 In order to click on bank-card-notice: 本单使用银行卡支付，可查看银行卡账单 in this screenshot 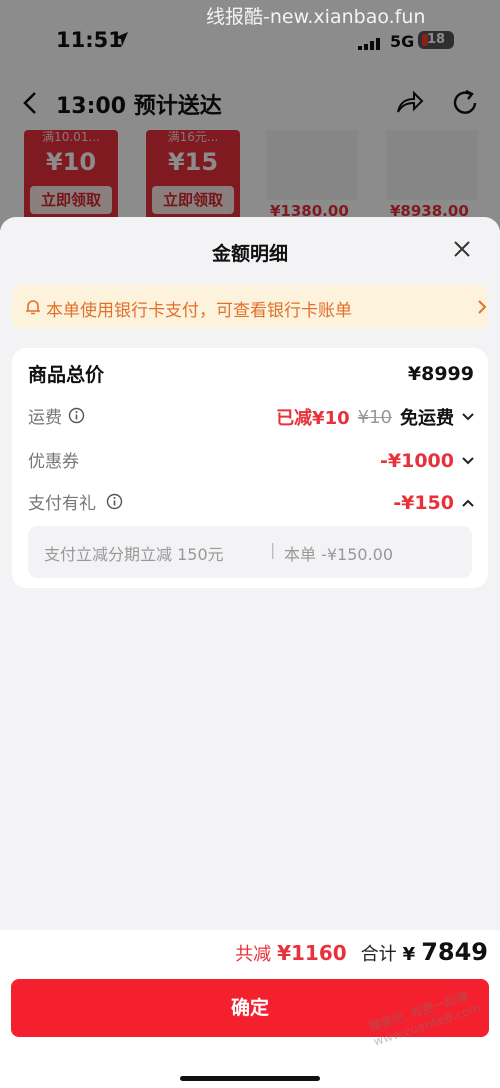, I will do `click(250, 307)`.